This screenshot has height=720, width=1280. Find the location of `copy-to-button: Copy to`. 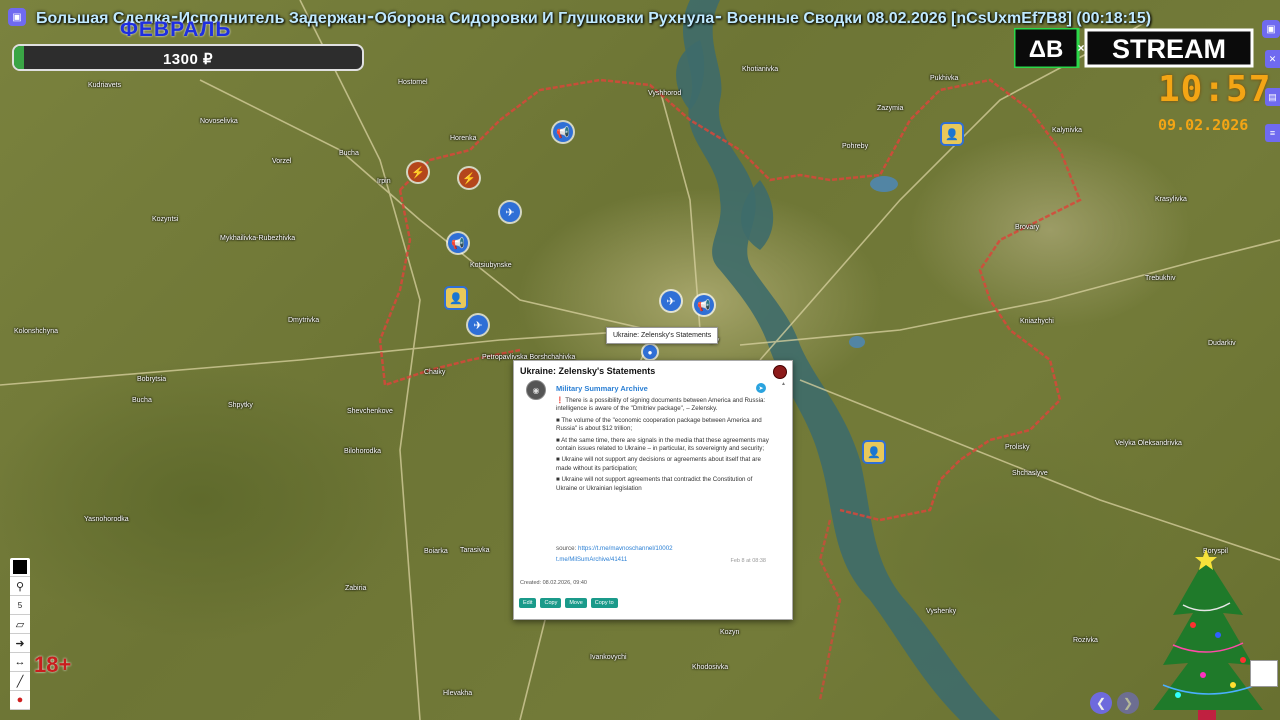

copy-to-button: Copy to is located at coordinates (604, 603).